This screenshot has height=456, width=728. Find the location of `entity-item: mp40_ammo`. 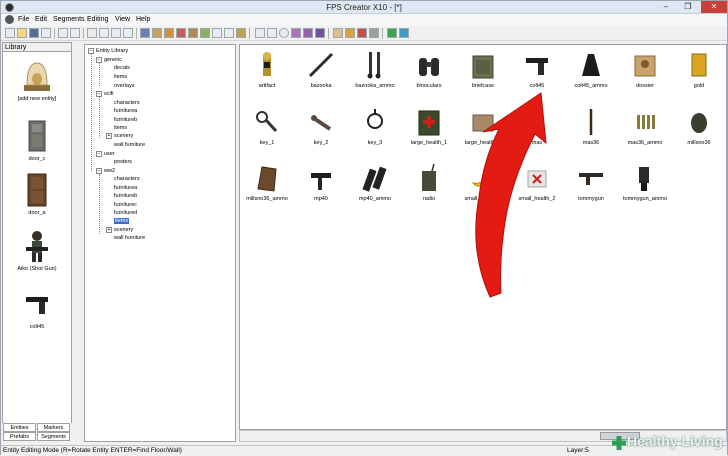

entity-item: mp40_ammo is located at coordinates (375, 182).